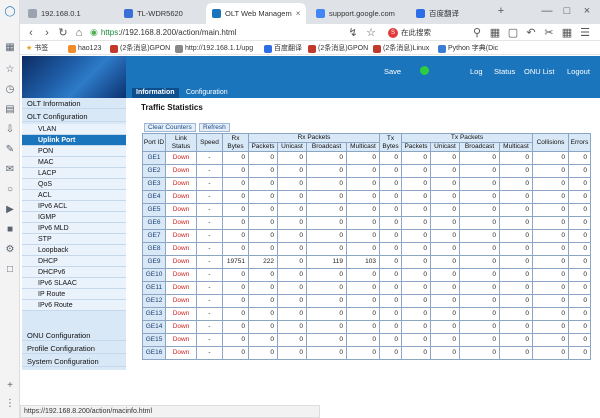 This screenshot has height=418, width=600. I want to click on logout-link: Logout, so click(578, 71).